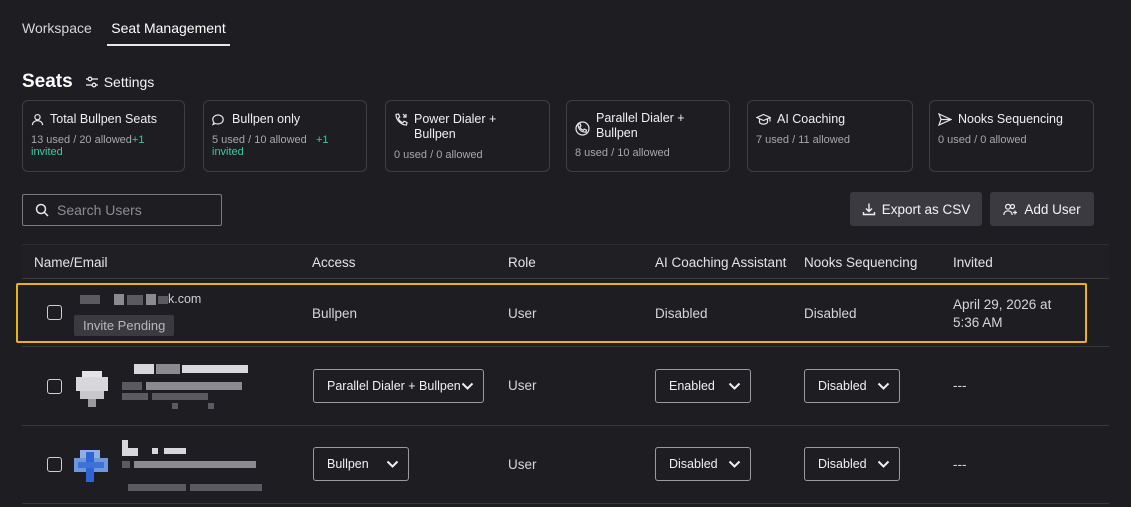 The image size is (1131, 507). I want to click on user-icon, so click(37, 119).